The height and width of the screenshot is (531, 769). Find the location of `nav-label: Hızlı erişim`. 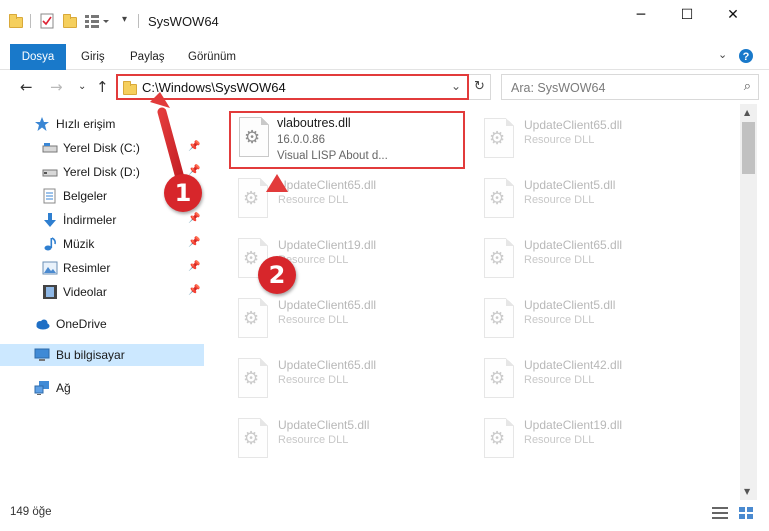

nav-label: Hızlı erişim is located at coordinates (86, 124).